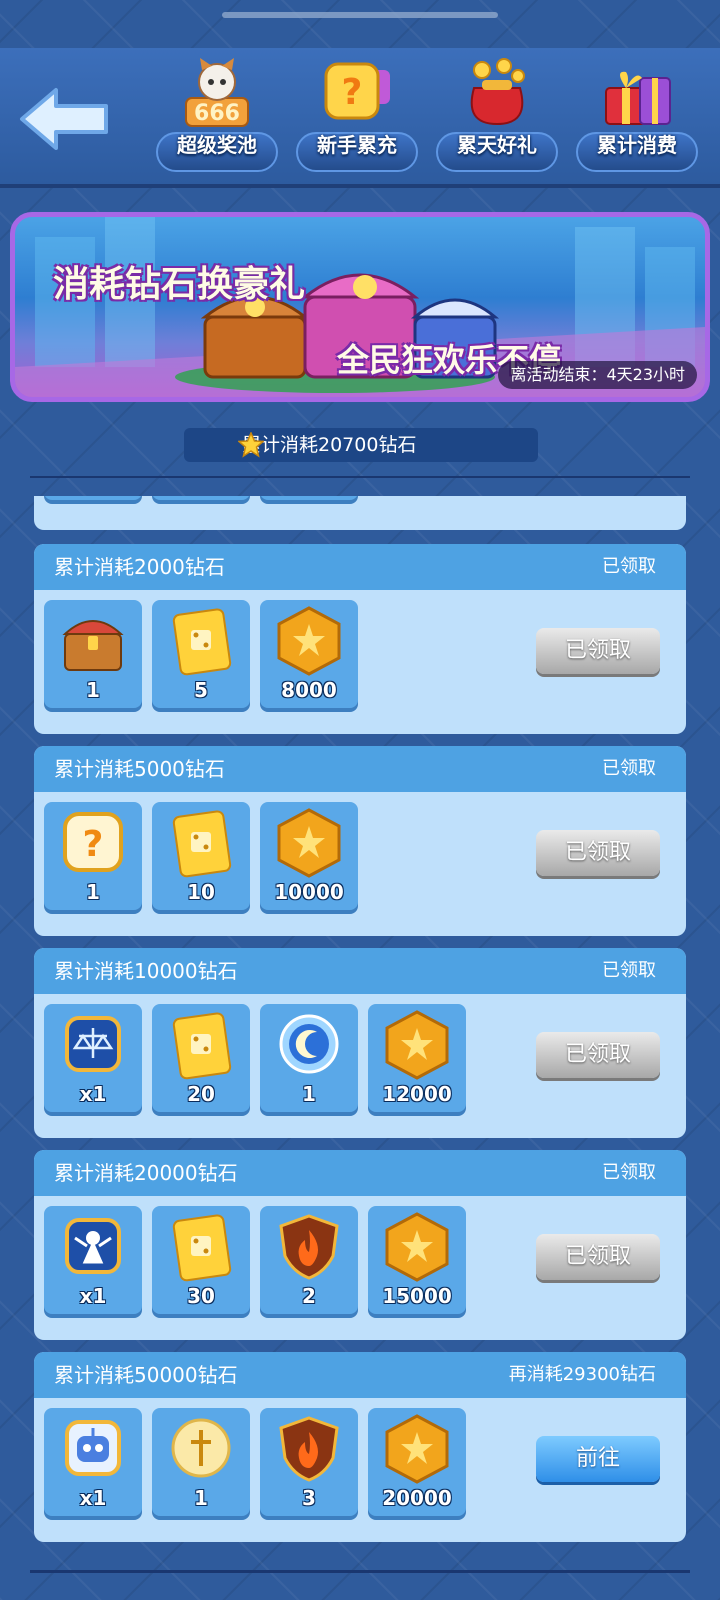 This screenshot has height=1600, width=720. What do you see at coordinates (139, 769) in the screenshot?
I see `reward-tier-title: 累计消耗5000钻石` at bounding box center [139, 769].